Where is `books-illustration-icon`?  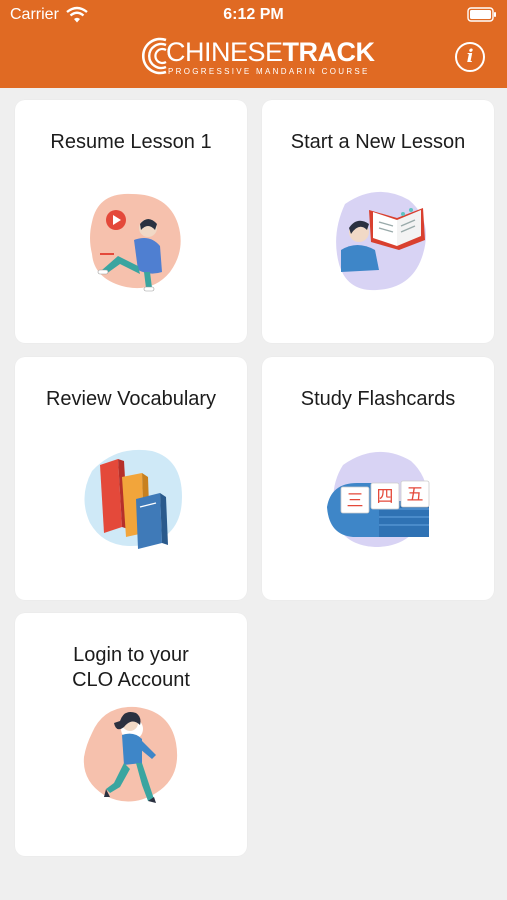
books-illustration-icon is located at coordinates (133, 499).